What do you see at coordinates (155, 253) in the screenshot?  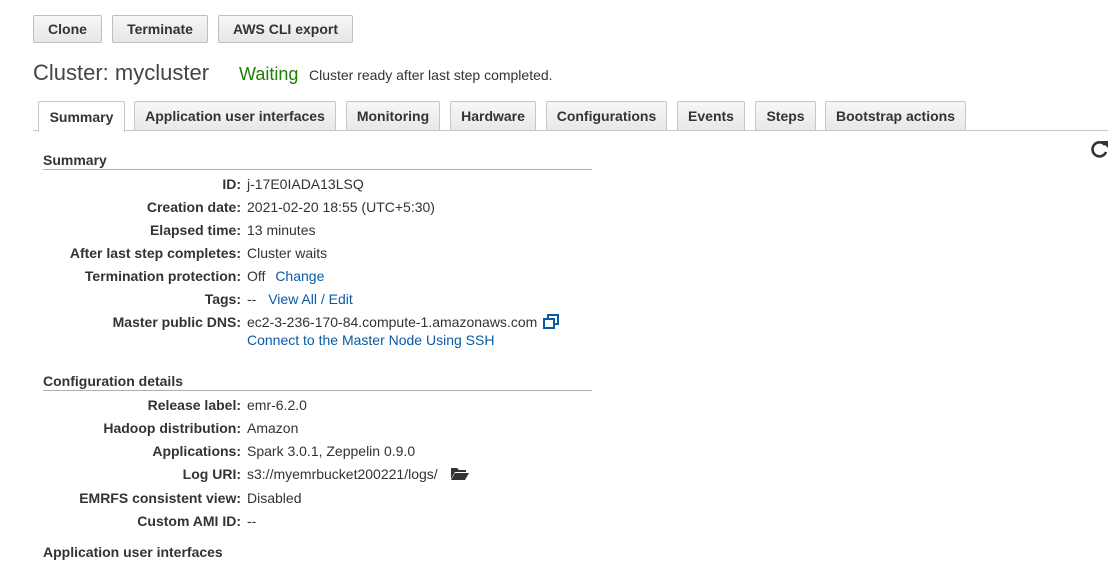 I see `after-last-step-label: After last step completes:` at bounding box center [155, 253].